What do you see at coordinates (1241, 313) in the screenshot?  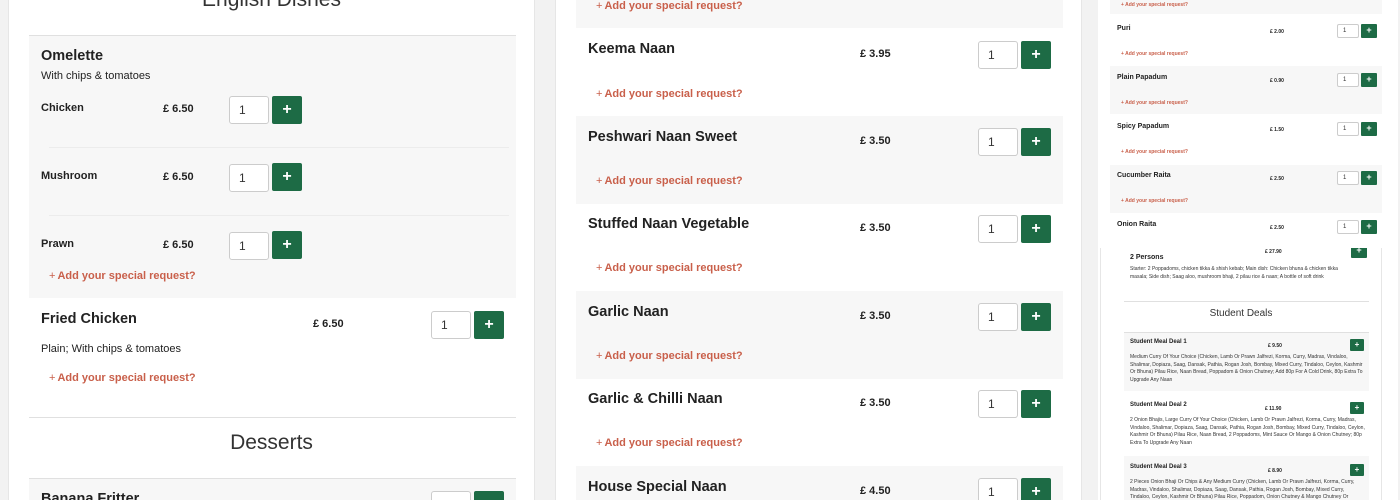 I see `section-title-student-deals: Student Deals` at bounding box center [1241, 313].